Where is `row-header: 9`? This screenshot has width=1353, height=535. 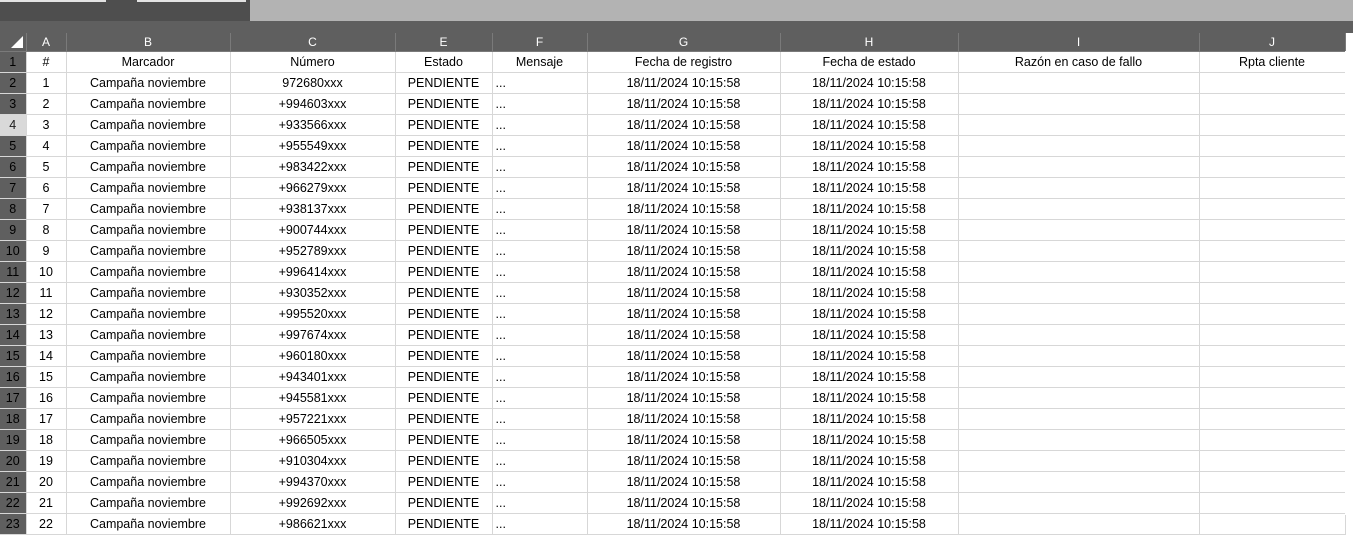 row-header: 9 is located at coordinates (13, 230).